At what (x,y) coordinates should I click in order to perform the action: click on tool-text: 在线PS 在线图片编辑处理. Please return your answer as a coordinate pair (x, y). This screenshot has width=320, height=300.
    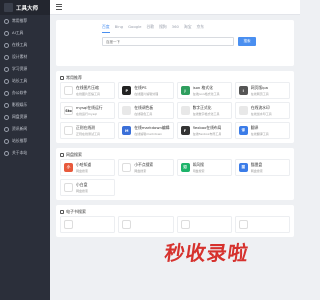
    Looking at the image, I should click on (146, 90).